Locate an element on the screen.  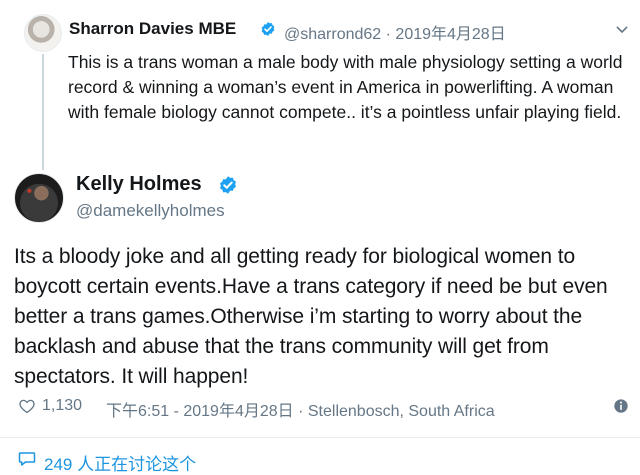
speech-bubble-icon is located at coordinates (27, 459).